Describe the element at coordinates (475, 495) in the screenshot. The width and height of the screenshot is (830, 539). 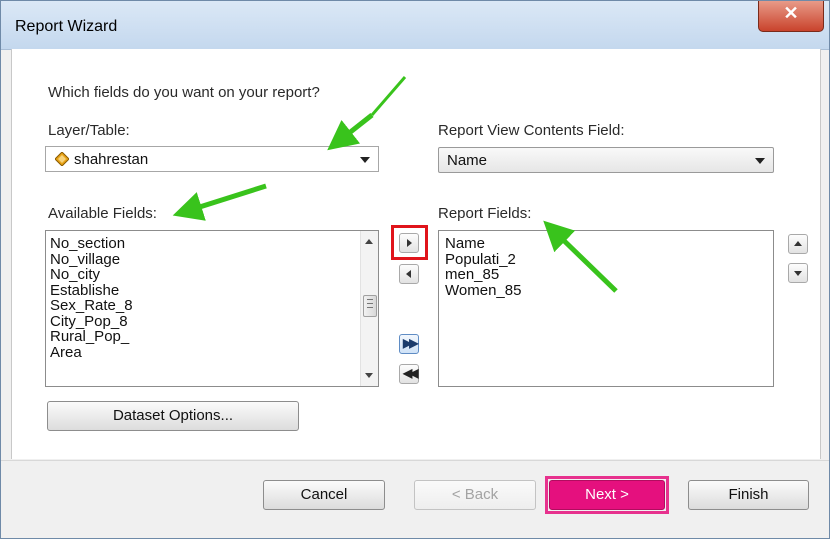
I see `back-button: < Back` at that location.